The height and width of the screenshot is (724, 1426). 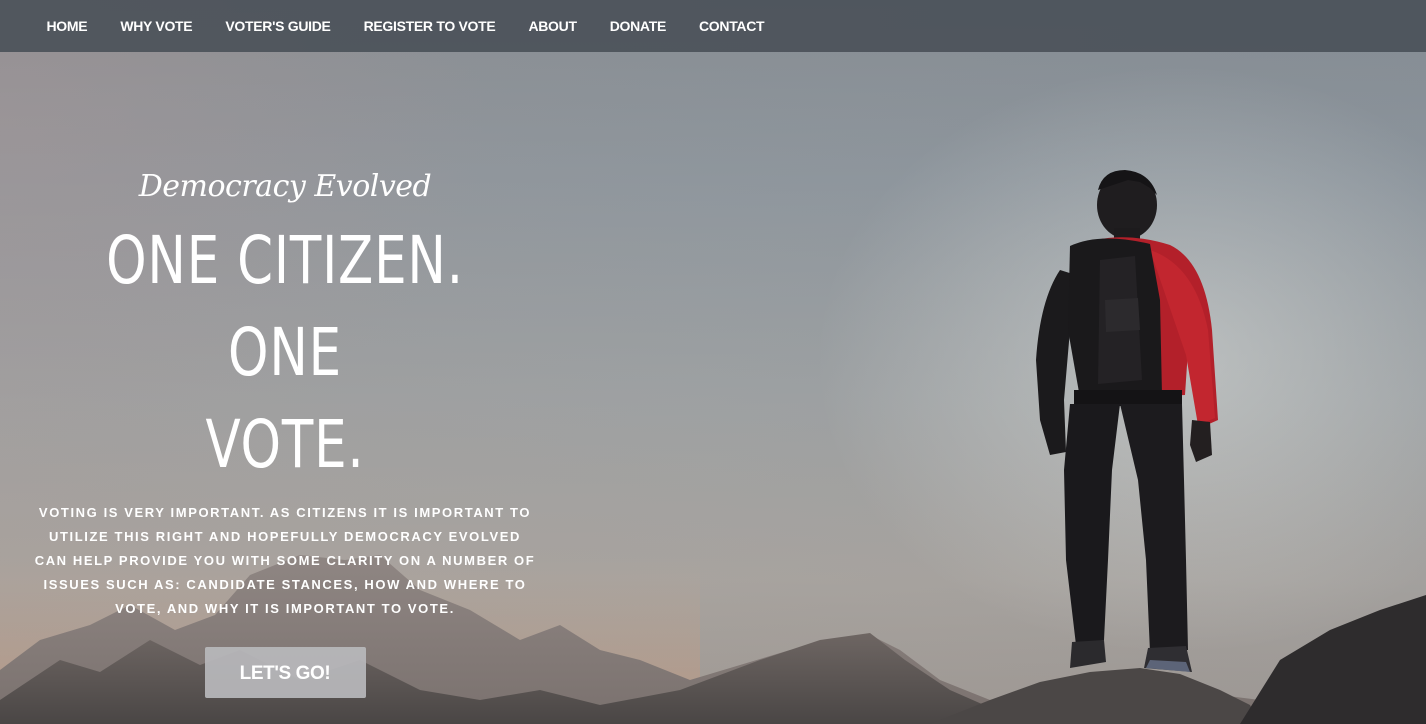 I want to click on hero-headline: ONE CITIZEN. ONE VOTE., so click(x=285, y=353).